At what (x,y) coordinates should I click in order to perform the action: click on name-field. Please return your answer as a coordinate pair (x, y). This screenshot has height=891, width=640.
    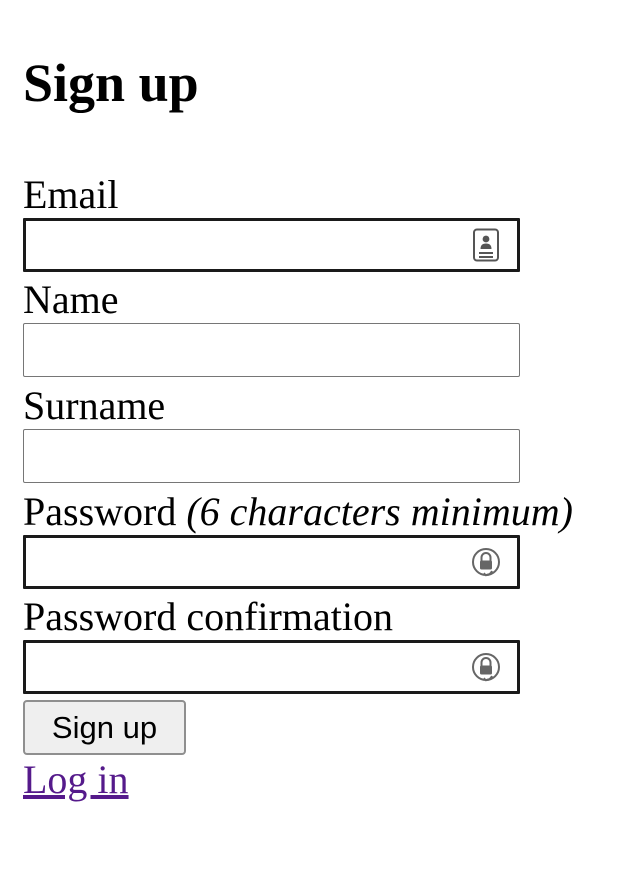
    Looking at the image, I should click on (271, 350).